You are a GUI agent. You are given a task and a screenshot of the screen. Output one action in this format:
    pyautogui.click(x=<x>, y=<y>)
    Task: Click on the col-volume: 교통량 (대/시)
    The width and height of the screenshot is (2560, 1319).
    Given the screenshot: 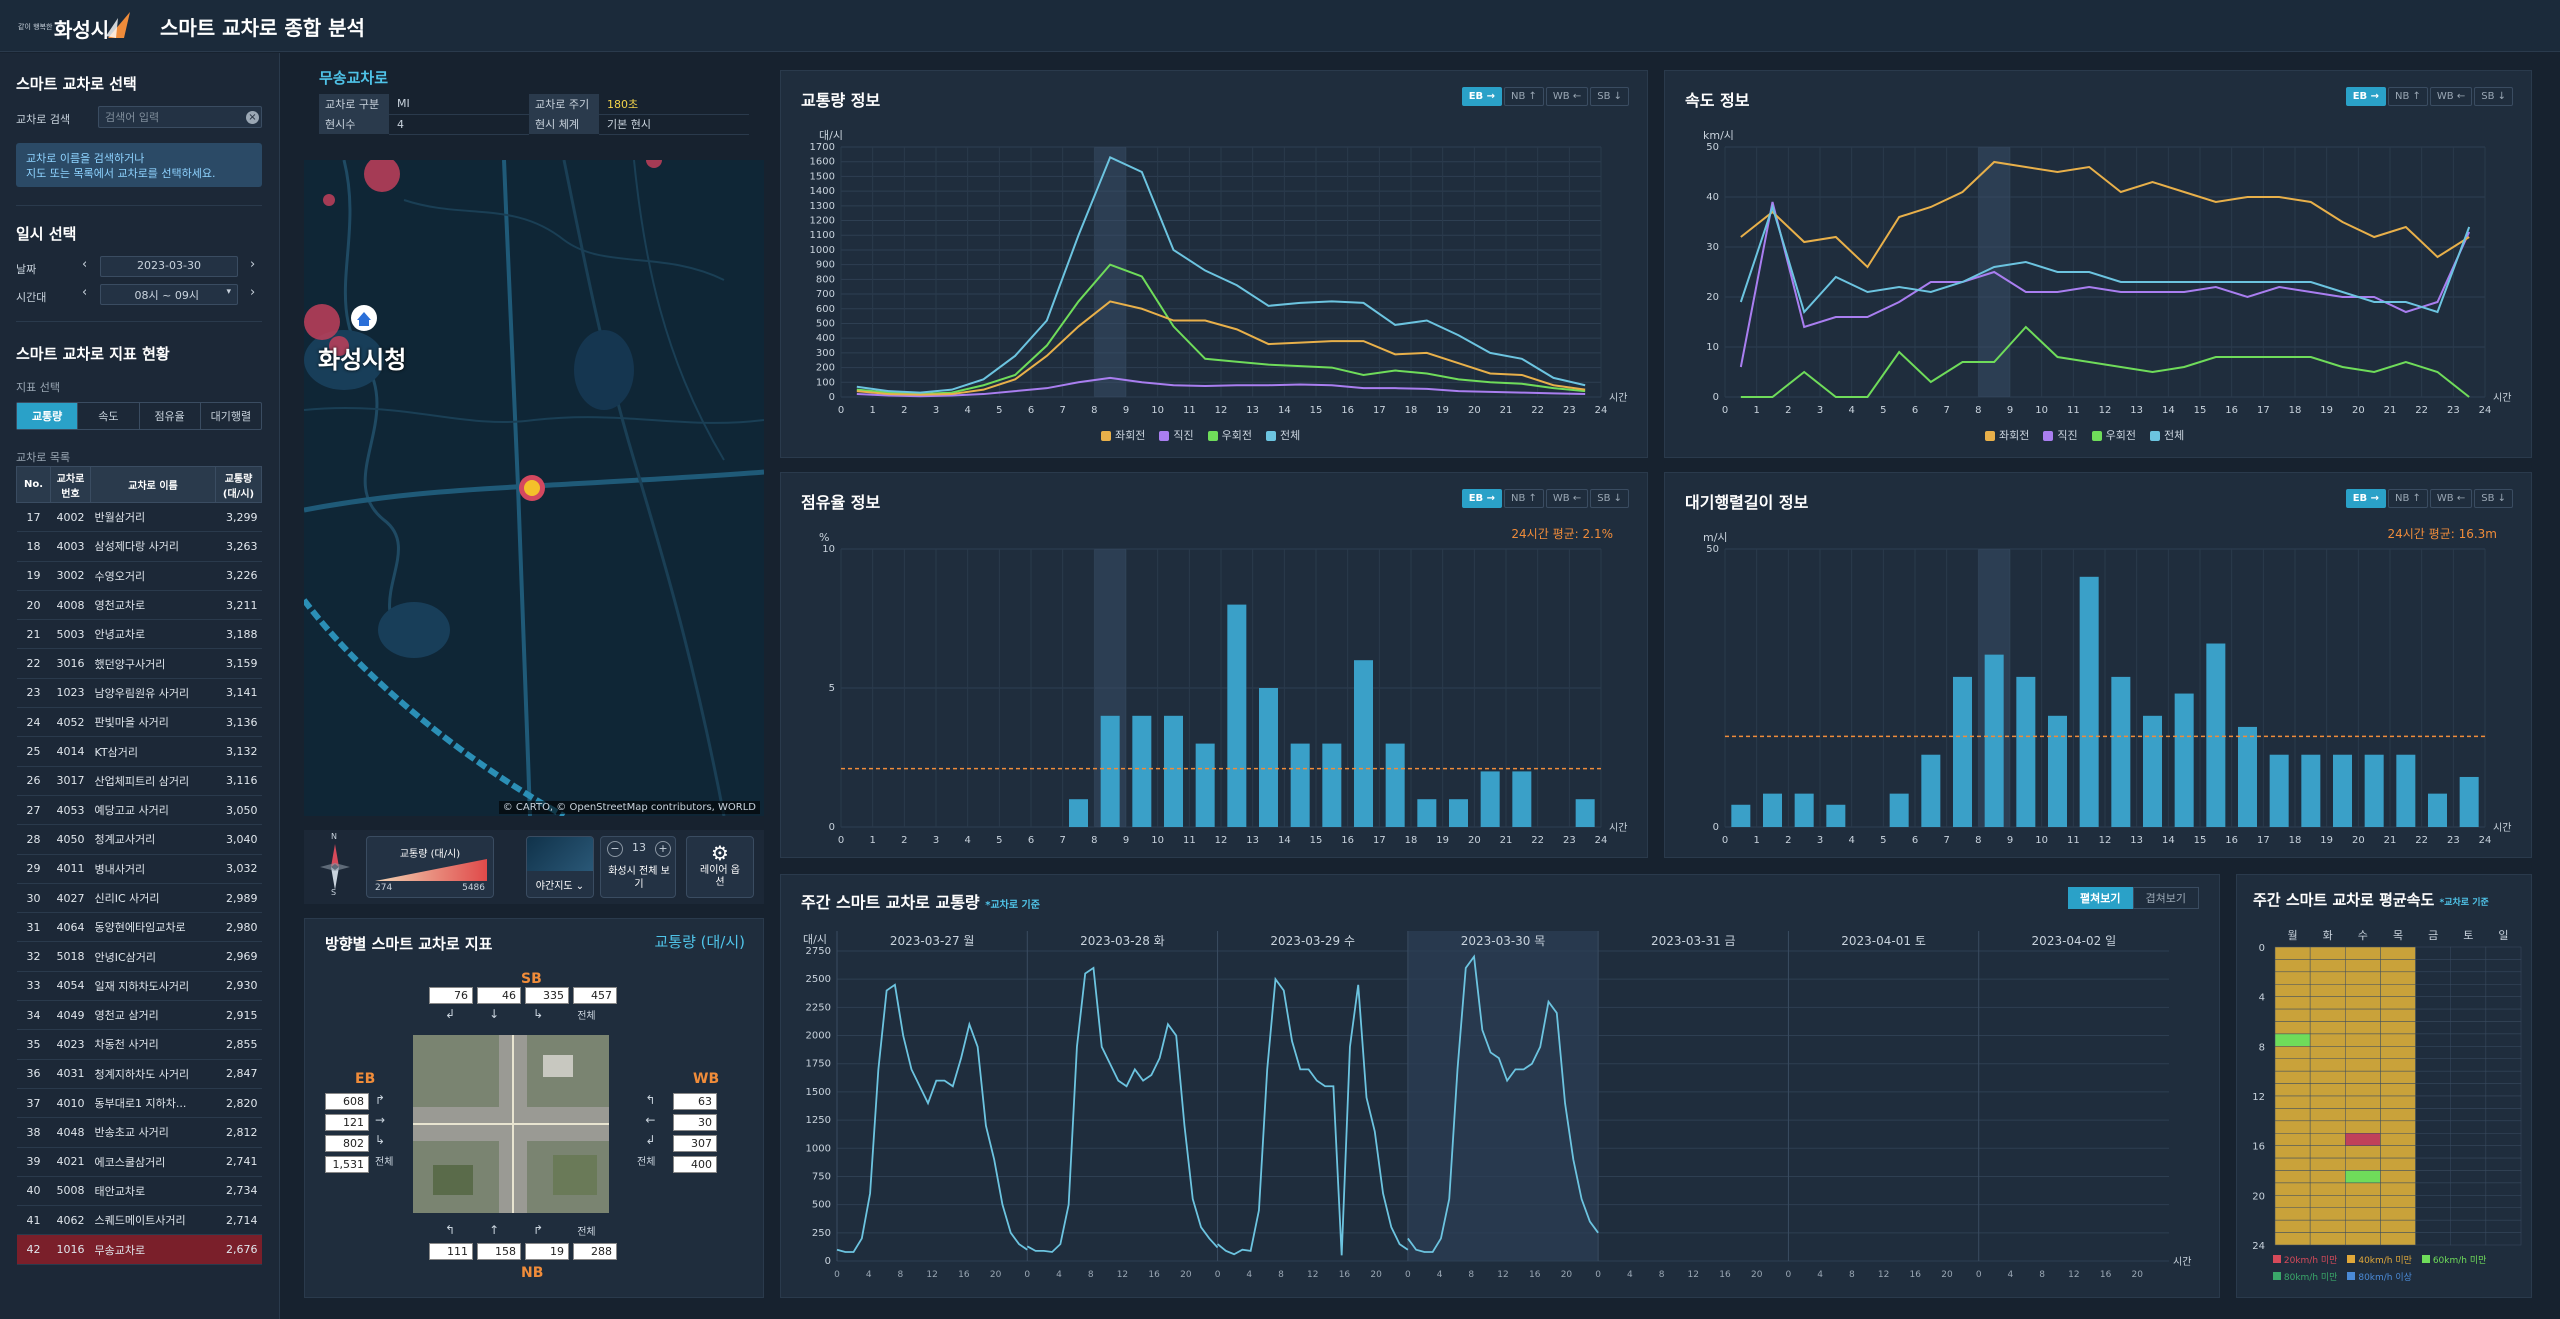 What is the action you would take?
    pyautogui.click(x=238, y=484)
    